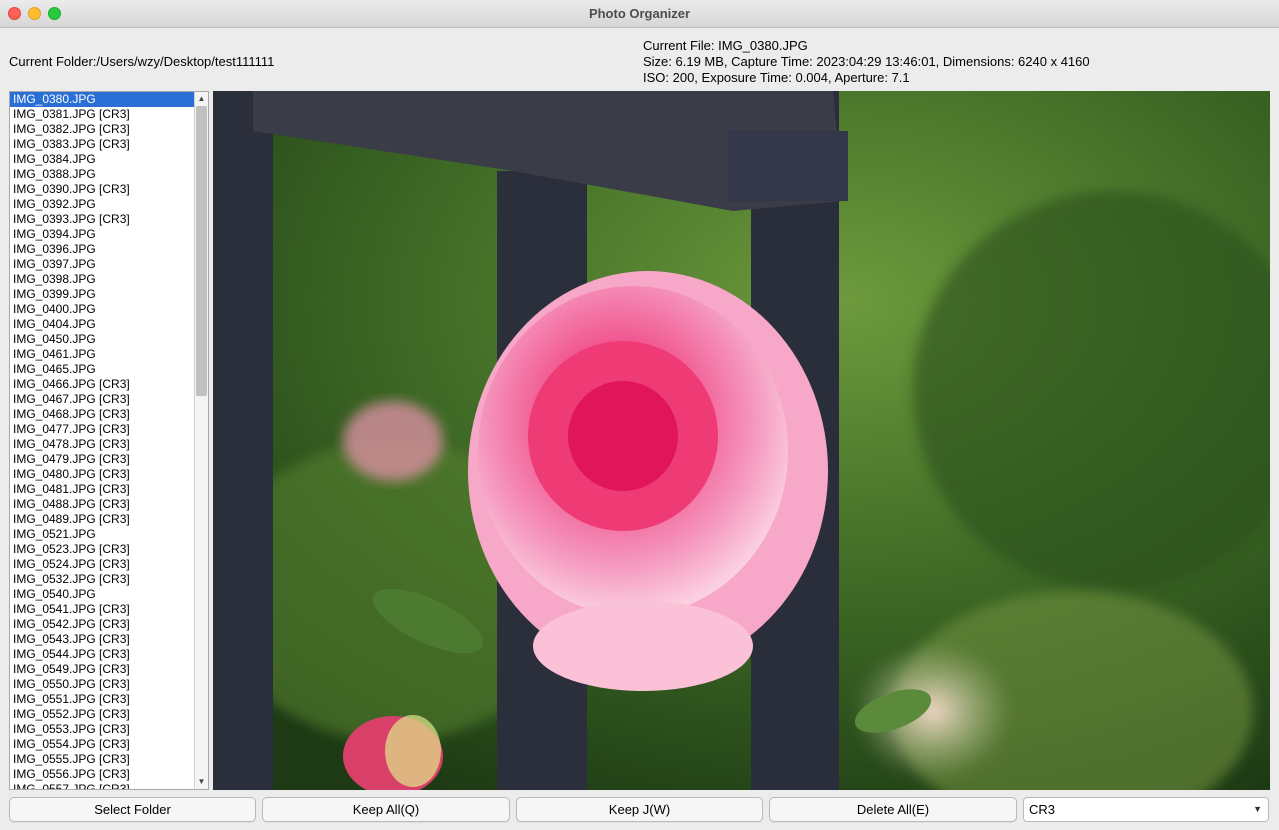  I want to click on file-list-item: IMG_0396.JPG, so click(102, 249).